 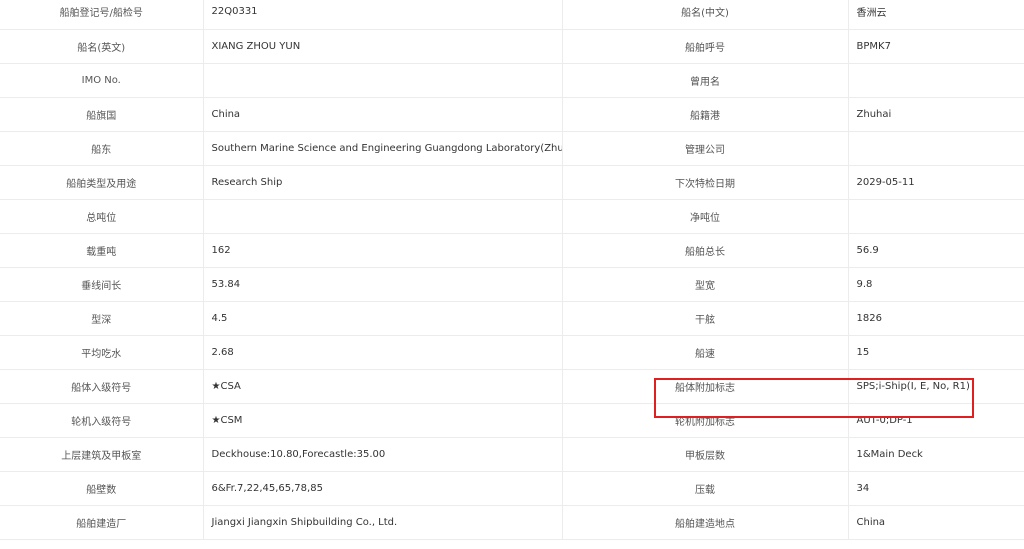 I want to click on field-value-imo-number-right, so click(x=936, y=80).